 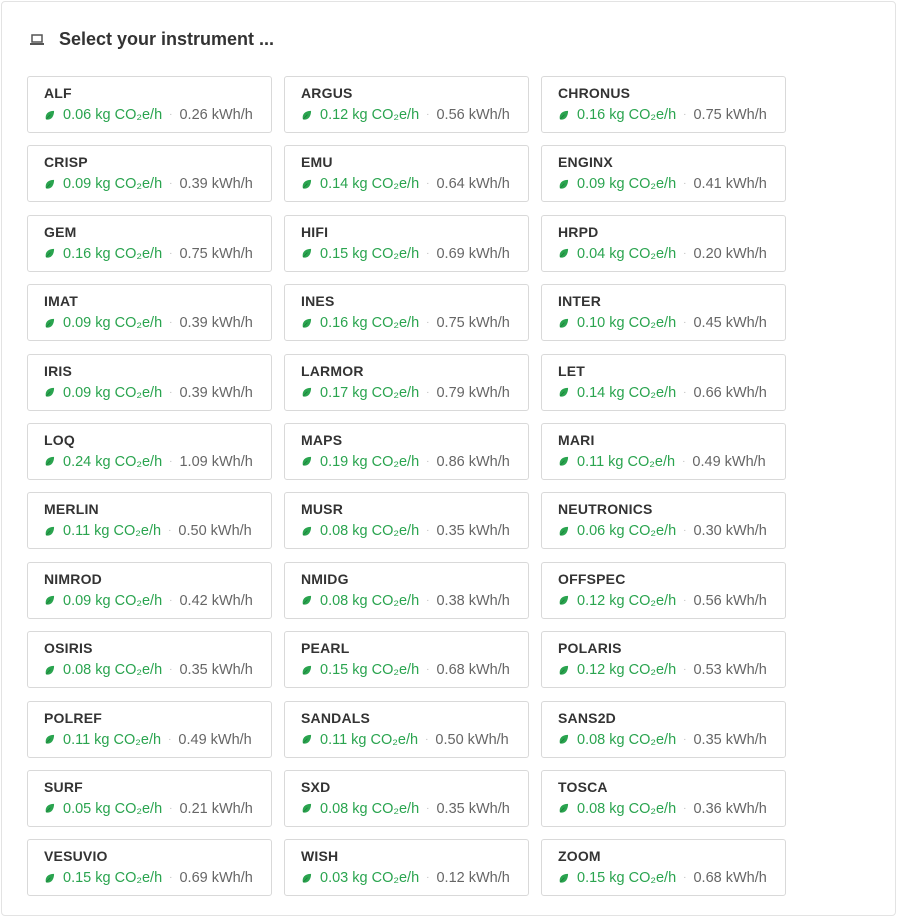 I want to click on energy-value: 0.35 kWh/h, so click(x=473, y=808).